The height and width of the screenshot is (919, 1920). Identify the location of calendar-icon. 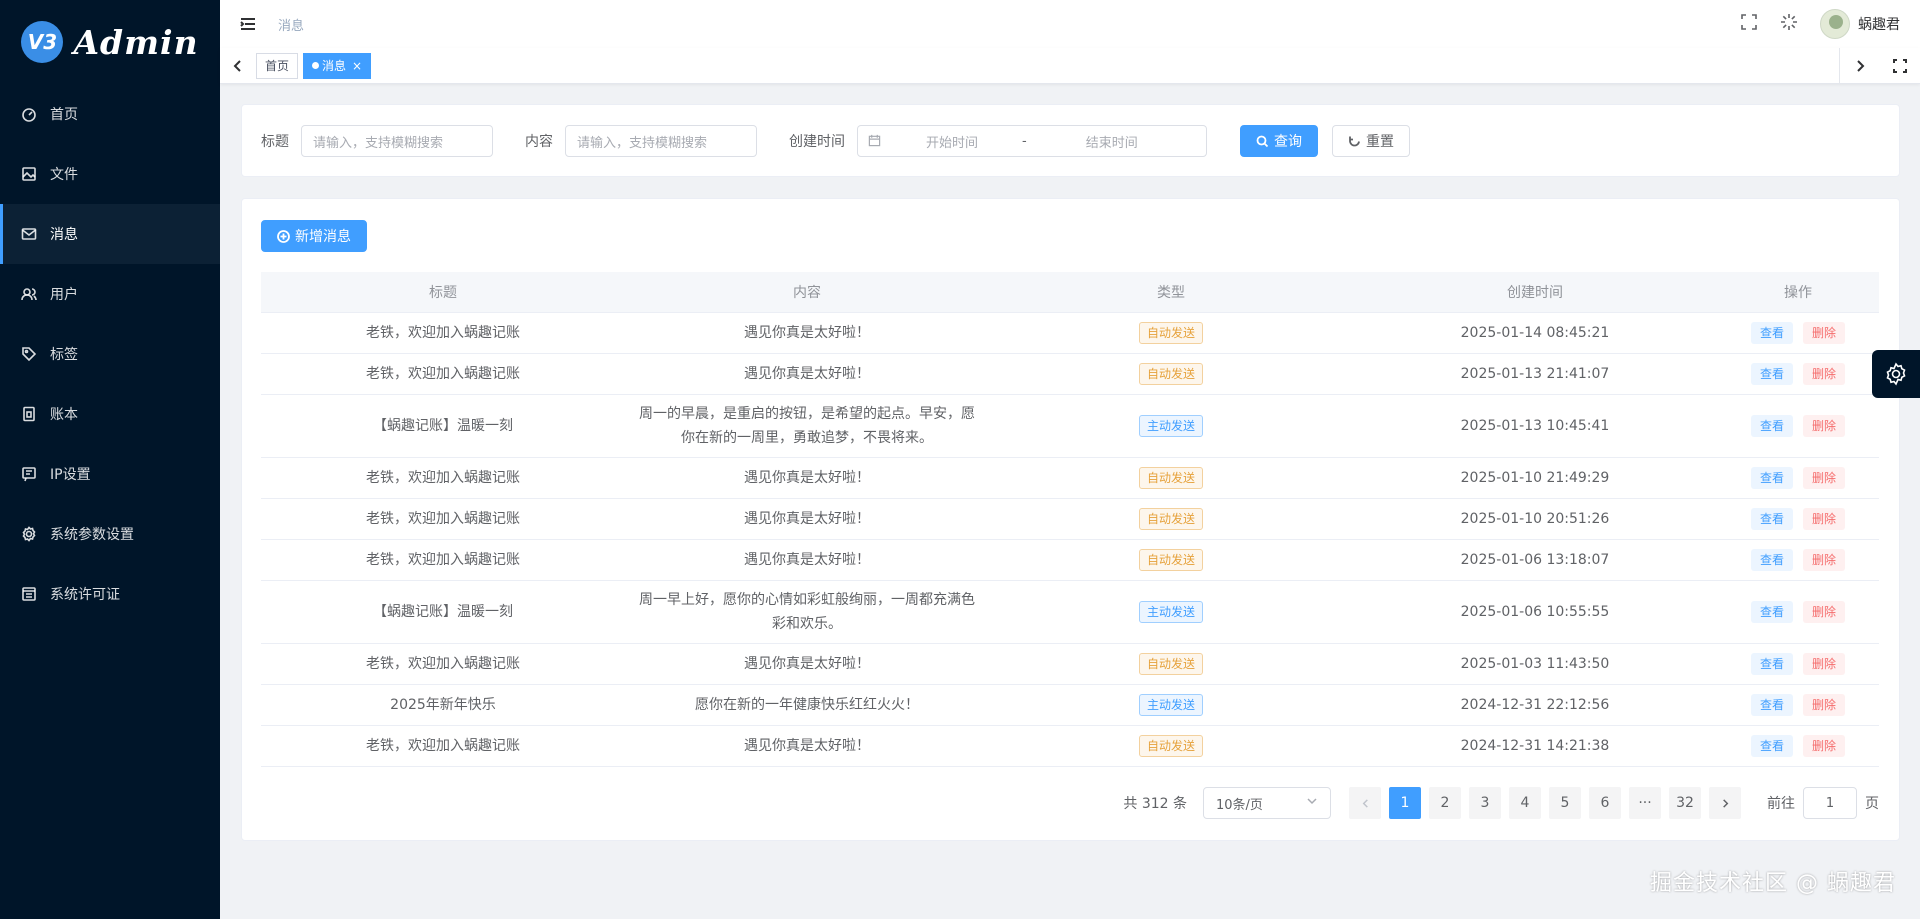
(875, 141).